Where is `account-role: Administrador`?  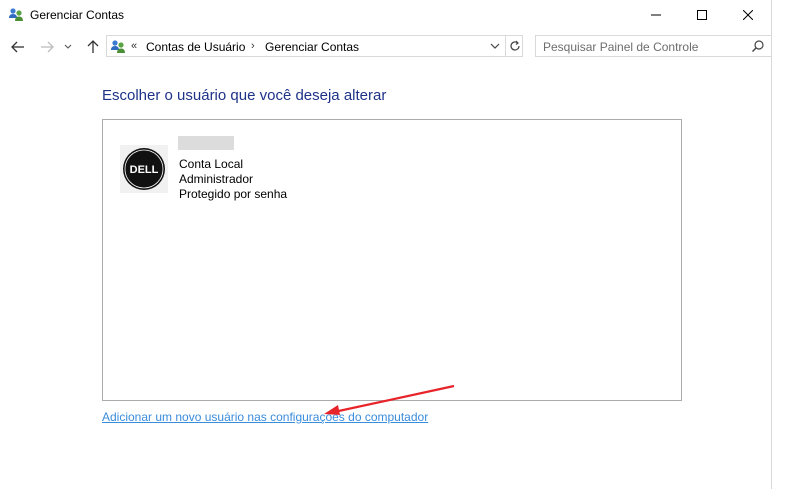
account-role: Administrador is located at coordinates (216, 179).